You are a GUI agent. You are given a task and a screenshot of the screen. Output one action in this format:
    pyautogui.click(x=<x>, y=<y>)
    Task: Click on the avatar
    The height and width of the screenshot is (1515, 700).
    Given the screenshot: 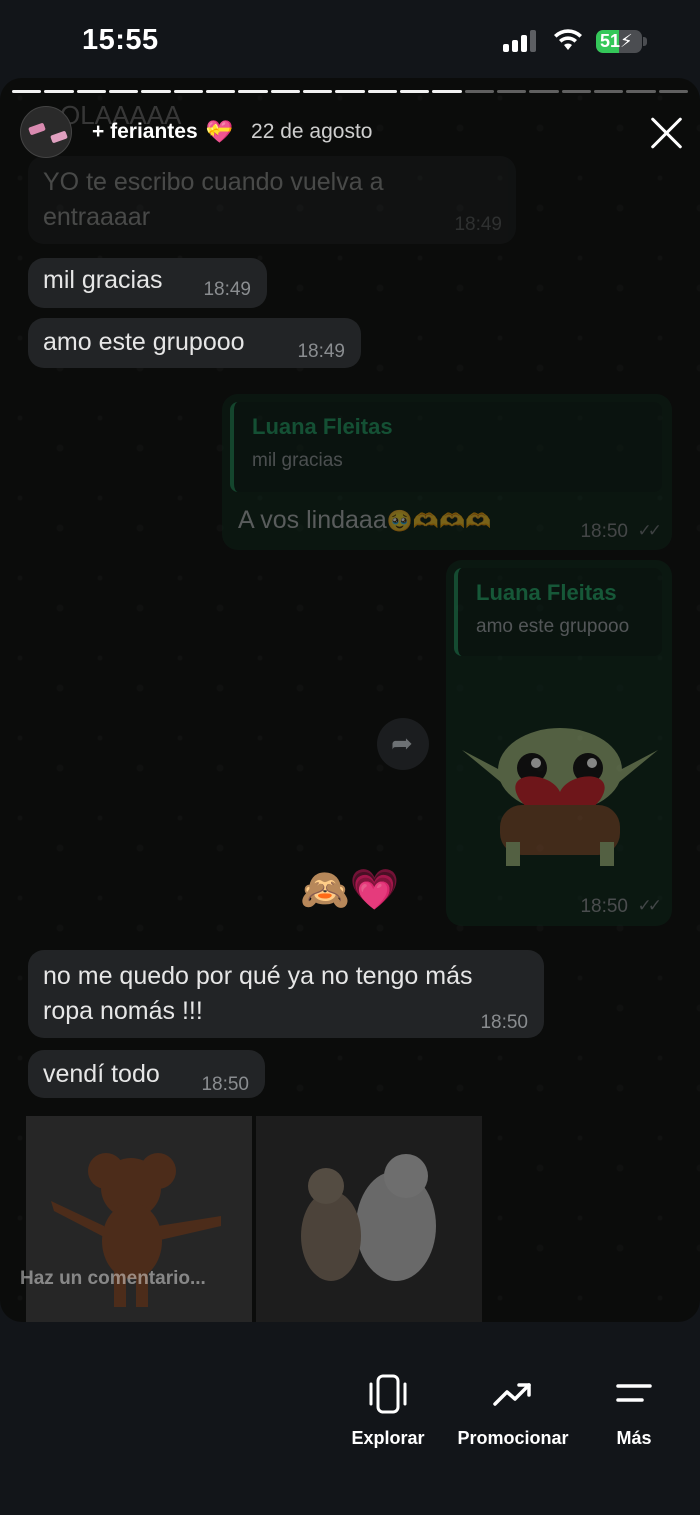 What is the action you would take?
    pyautogui.click(x=46, y=132)
    